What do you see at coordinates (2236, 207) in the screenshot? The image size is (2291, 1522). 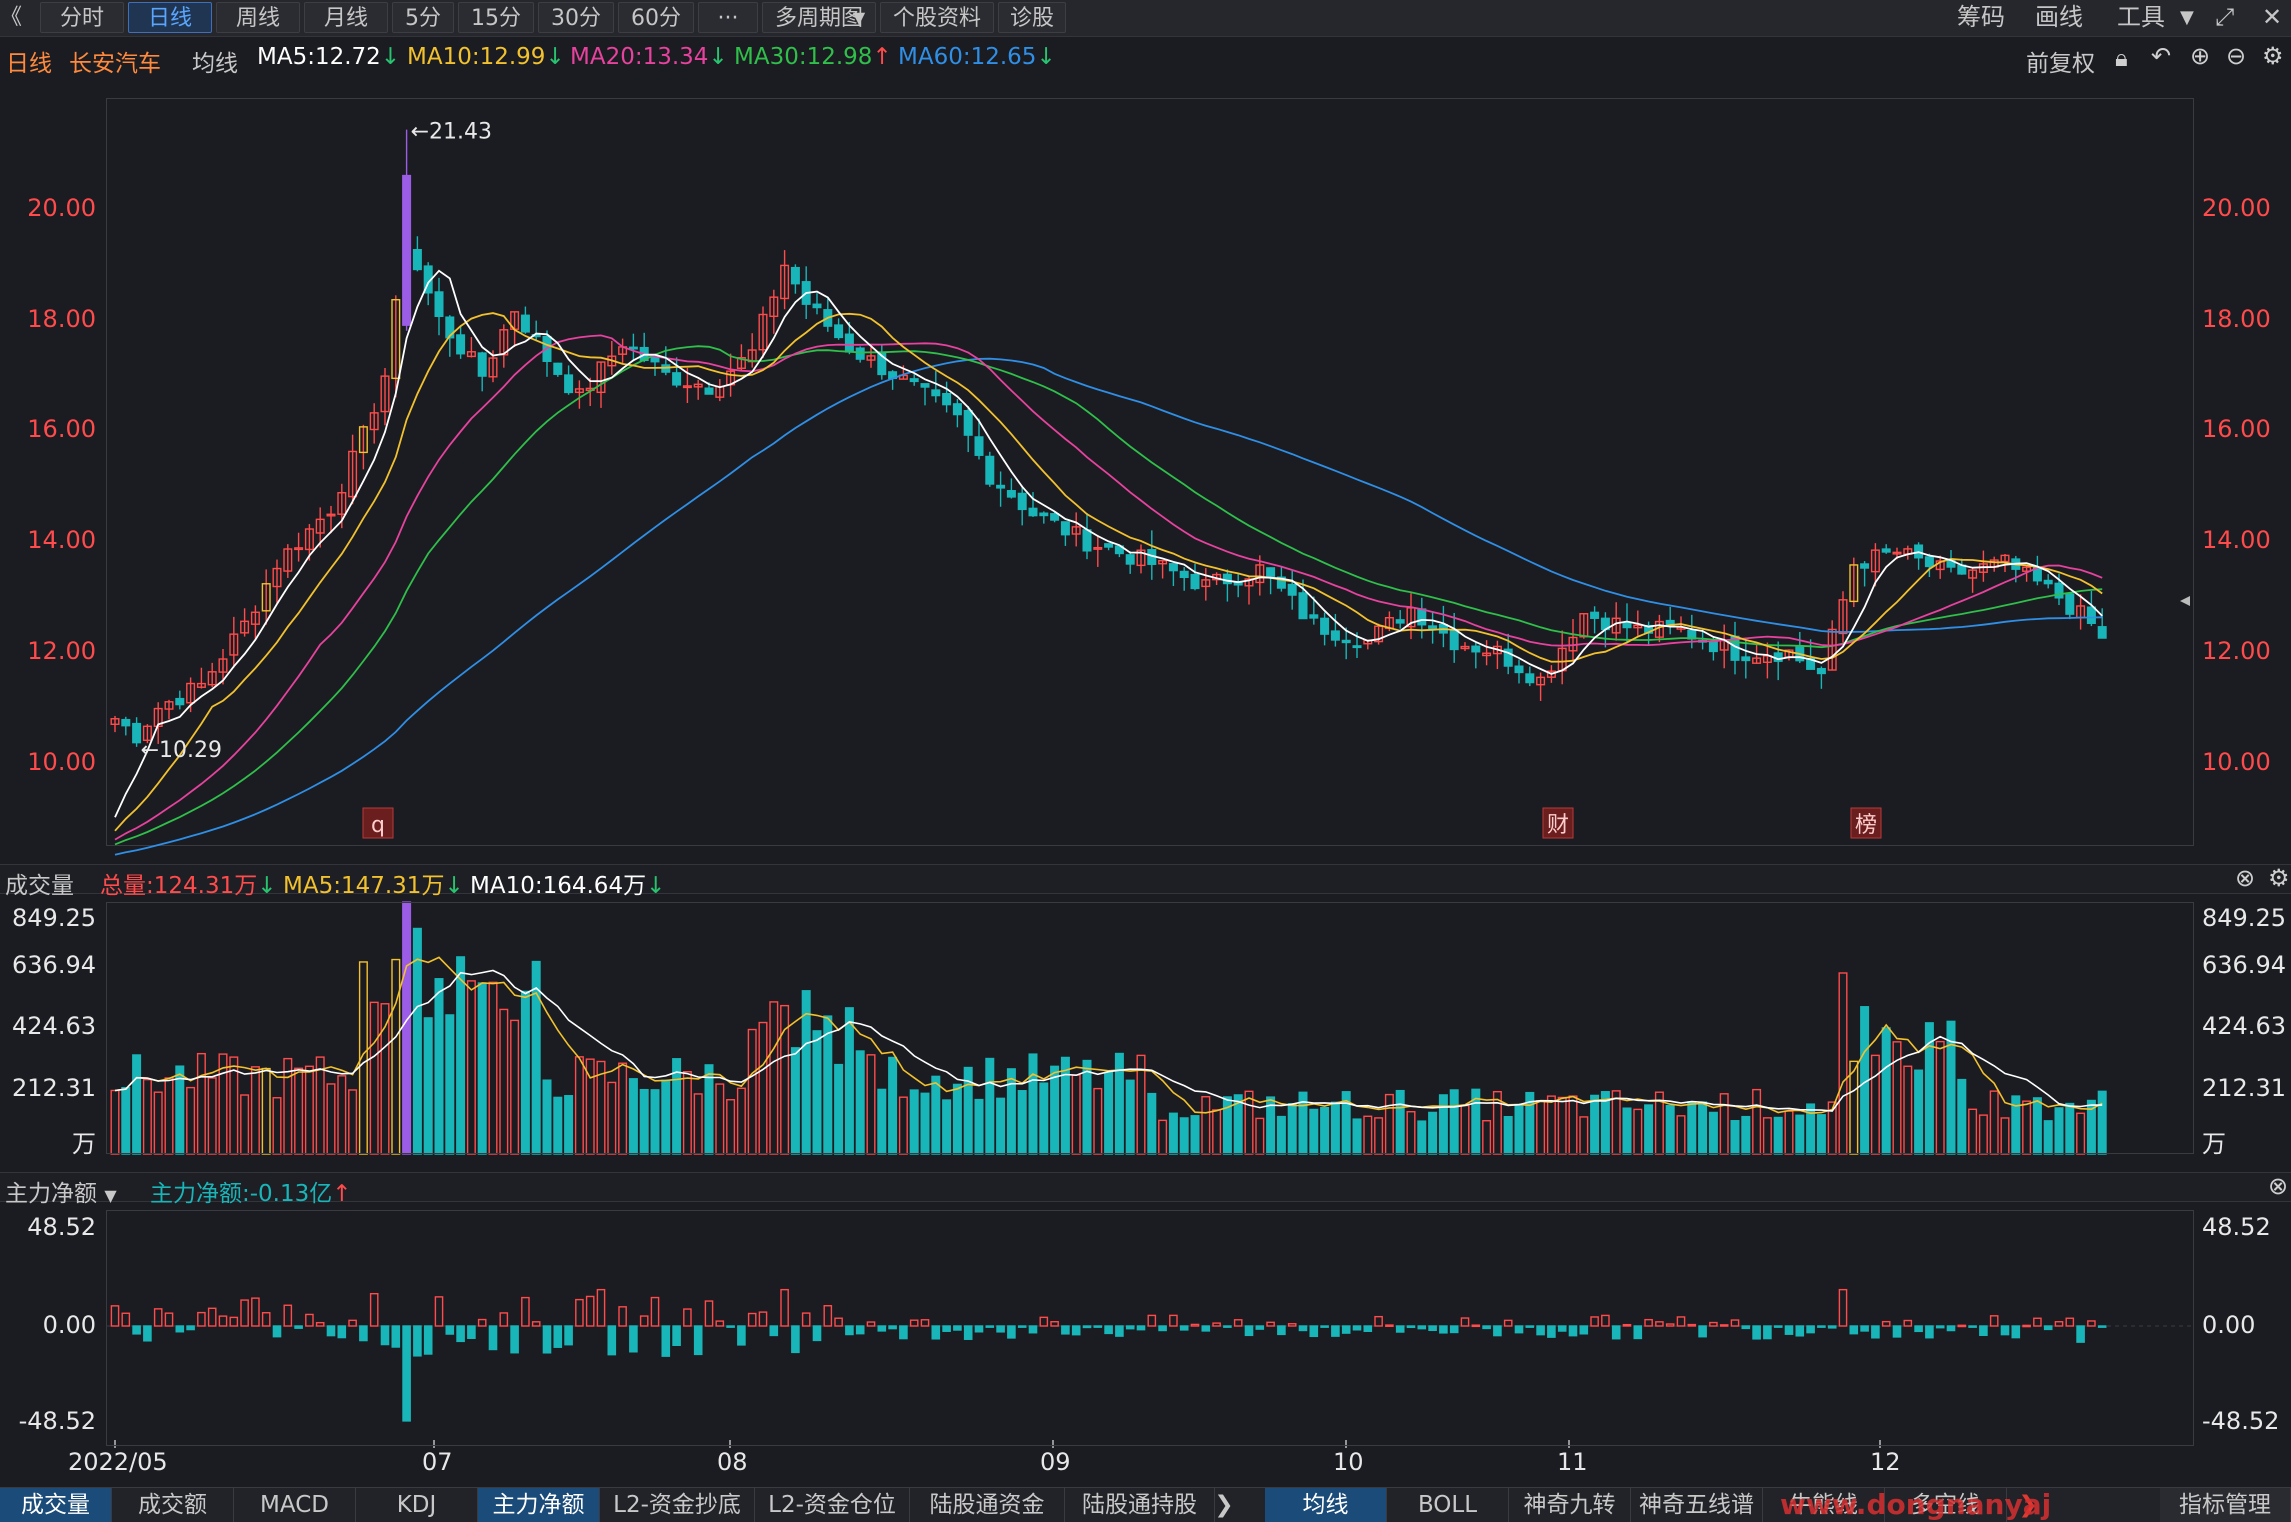 I see `price-tick-right: 20.00` at bounding box center [2236, 207].